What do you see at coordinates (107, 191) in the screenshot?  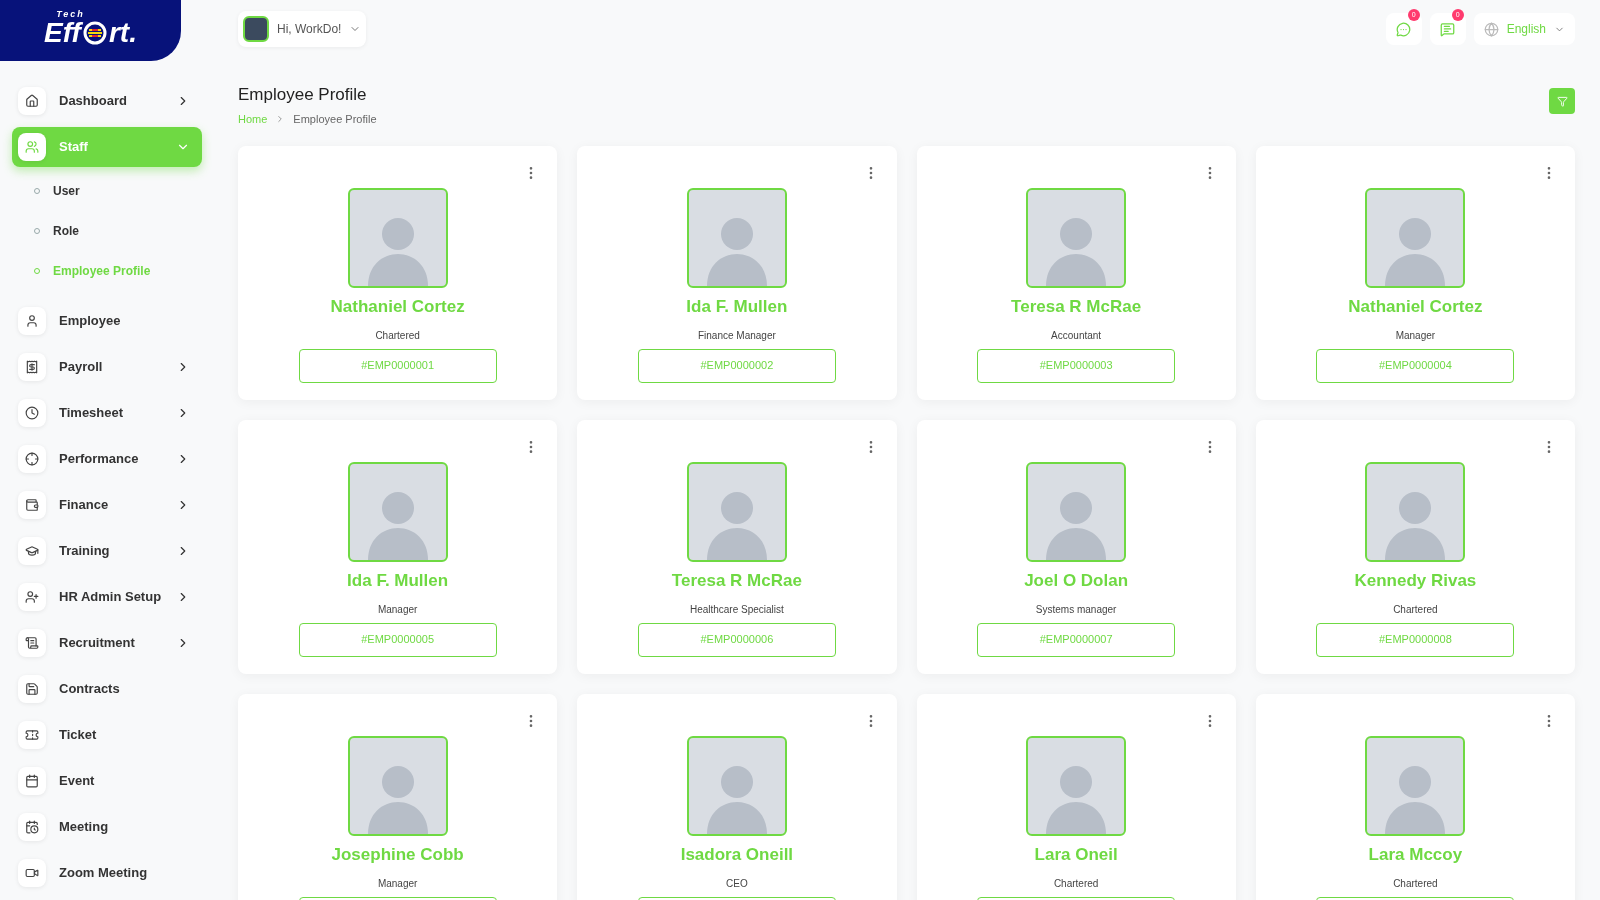 I see `submenu-item: User` at bounding box center [107, 191].